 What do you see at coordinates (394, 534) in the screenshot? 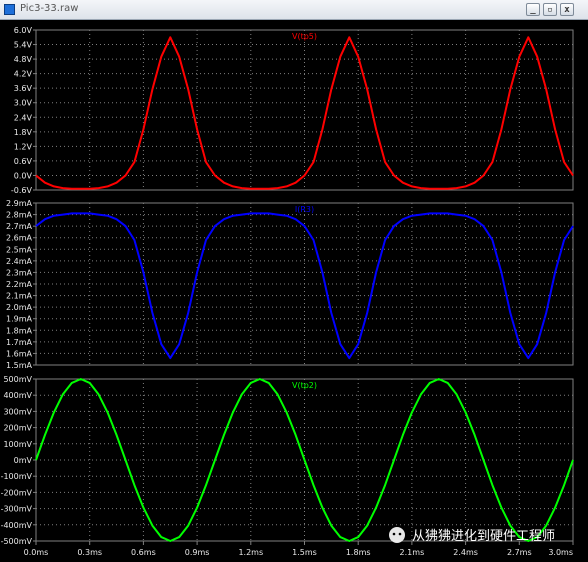
I see `wechat-icon-eye-left` at bounding box center [394, 534].